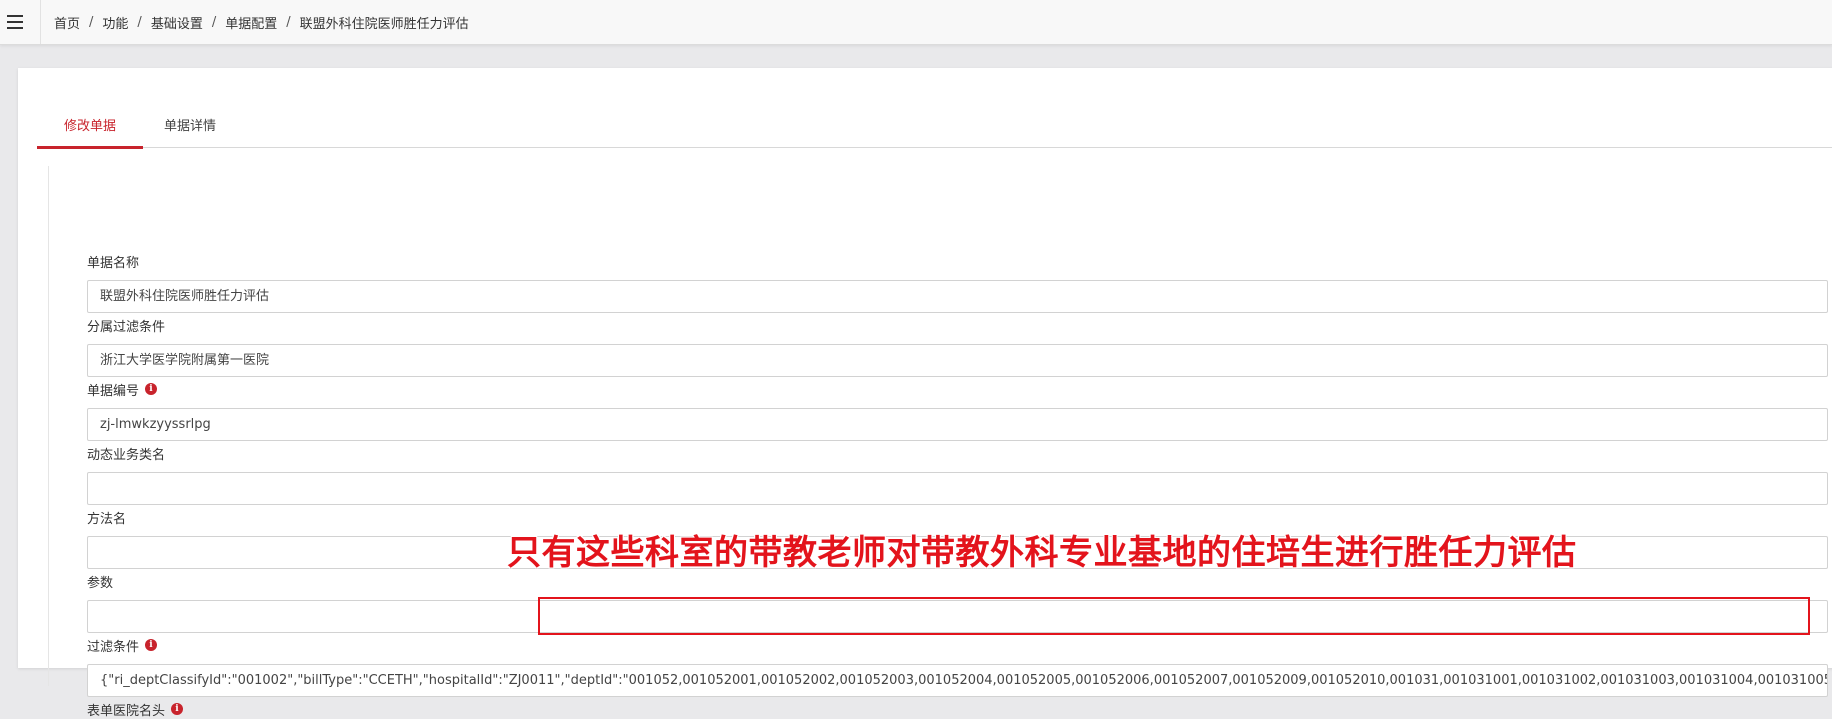  I want to click on bill-code-label: 单据编号 i, so click(122, 389).